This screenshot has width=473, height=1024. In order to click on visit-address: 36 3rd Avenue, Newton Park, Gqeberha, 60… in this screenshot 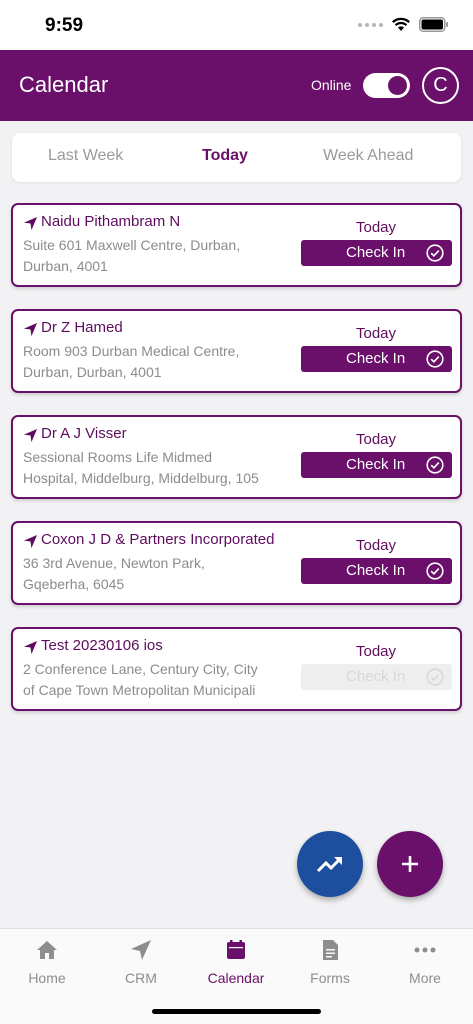, I will do `click(114, 573)`.